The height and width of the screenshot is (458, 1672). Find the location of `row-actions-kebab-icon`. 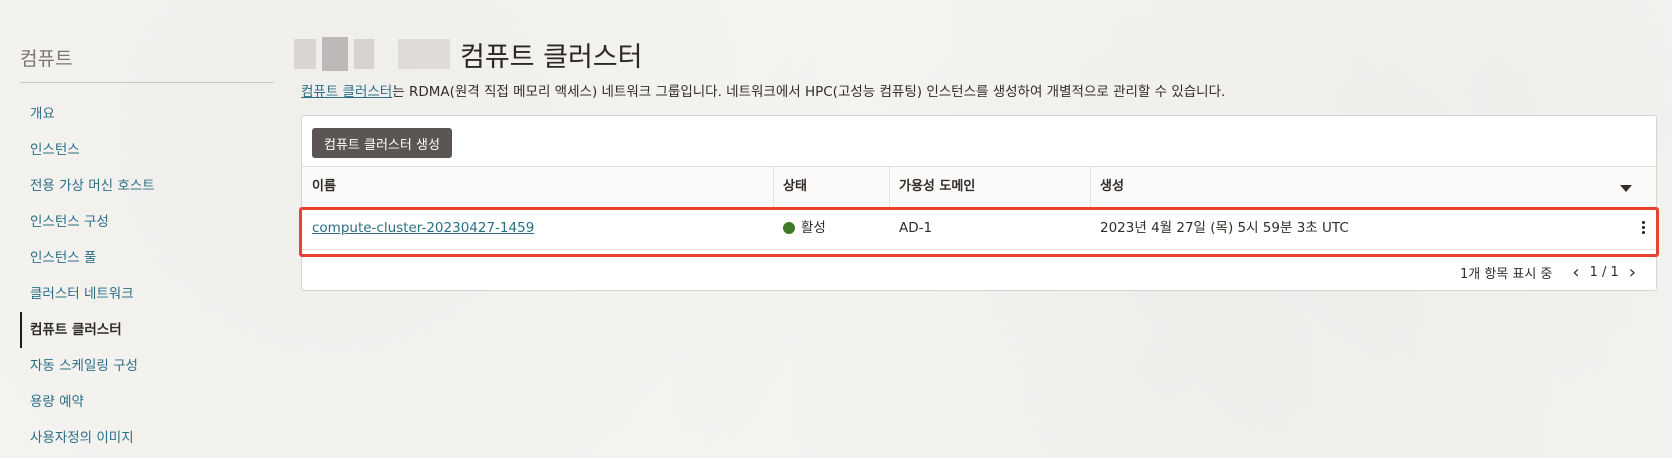

row-actions-kebab-icon is located at coordinates (1643, 228).